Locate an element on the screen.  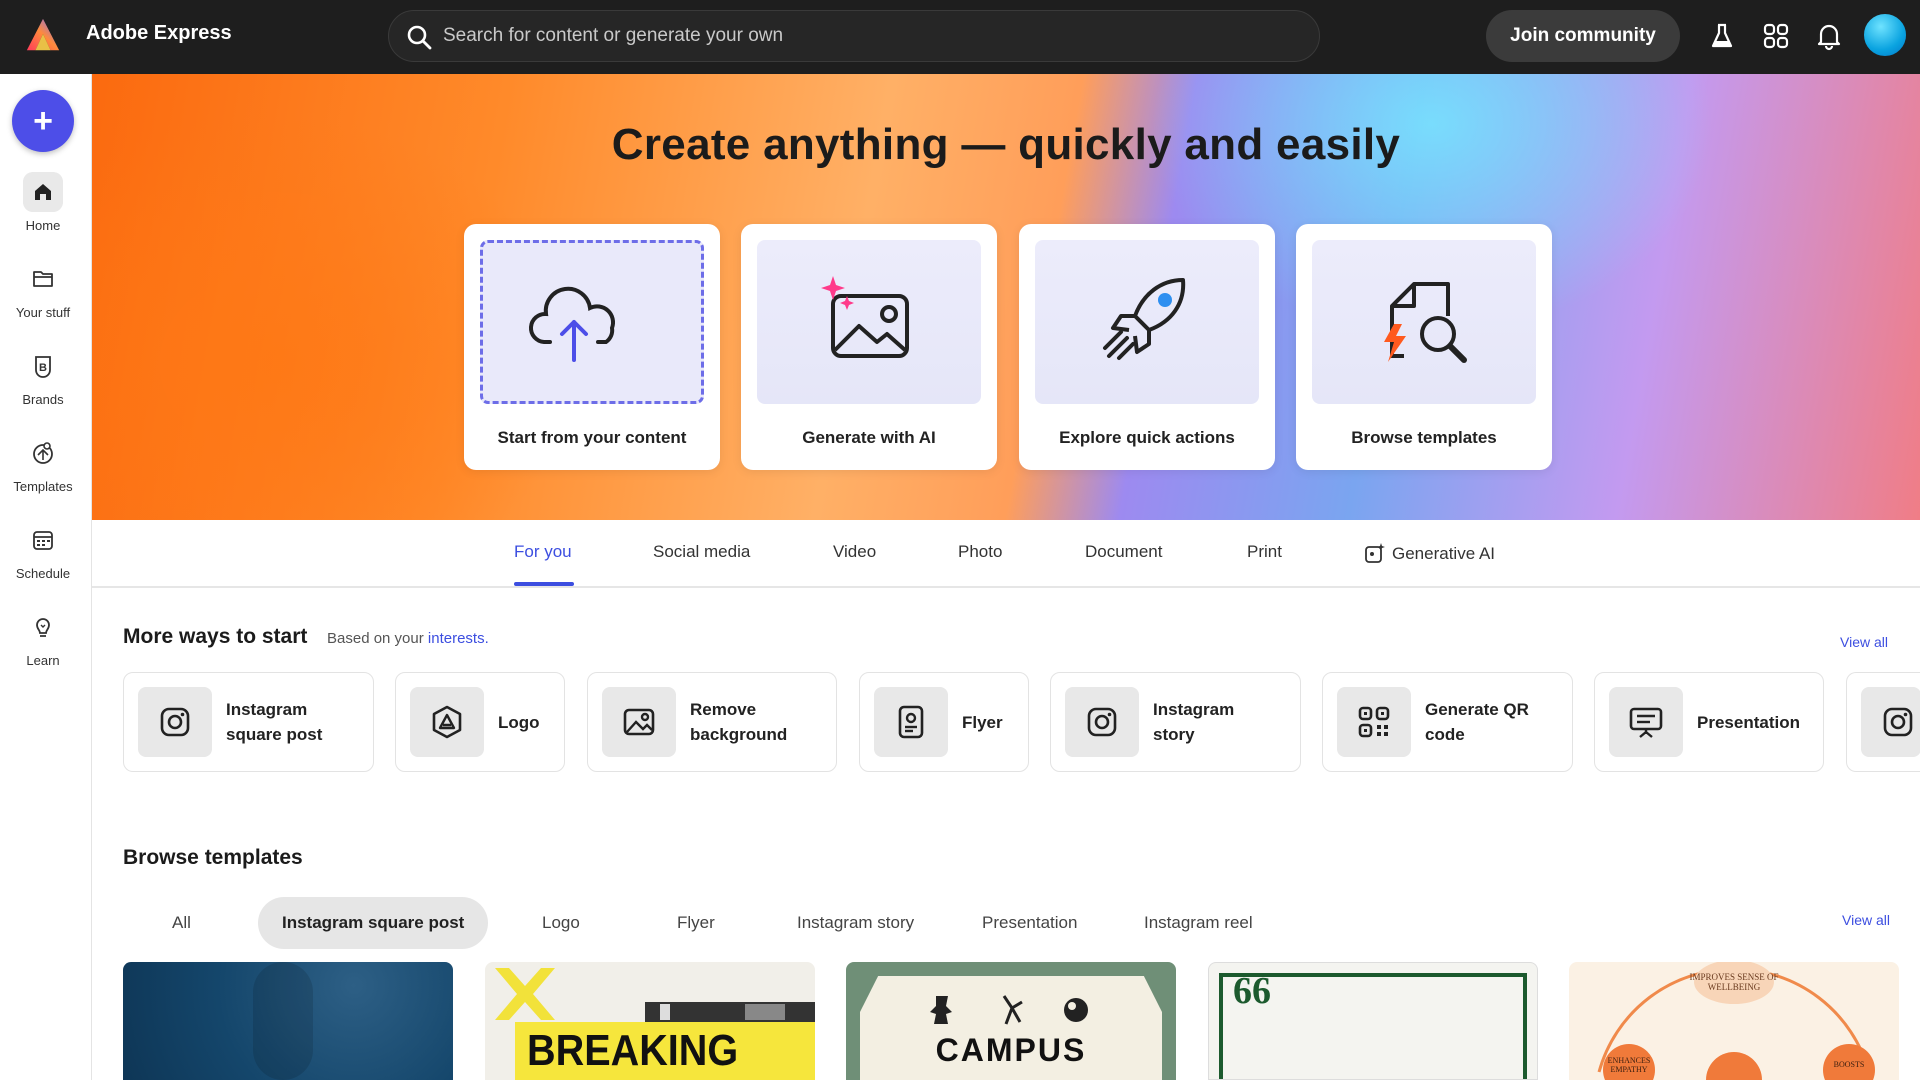
card-label: Start from your content is located at coordinates (592, 437).